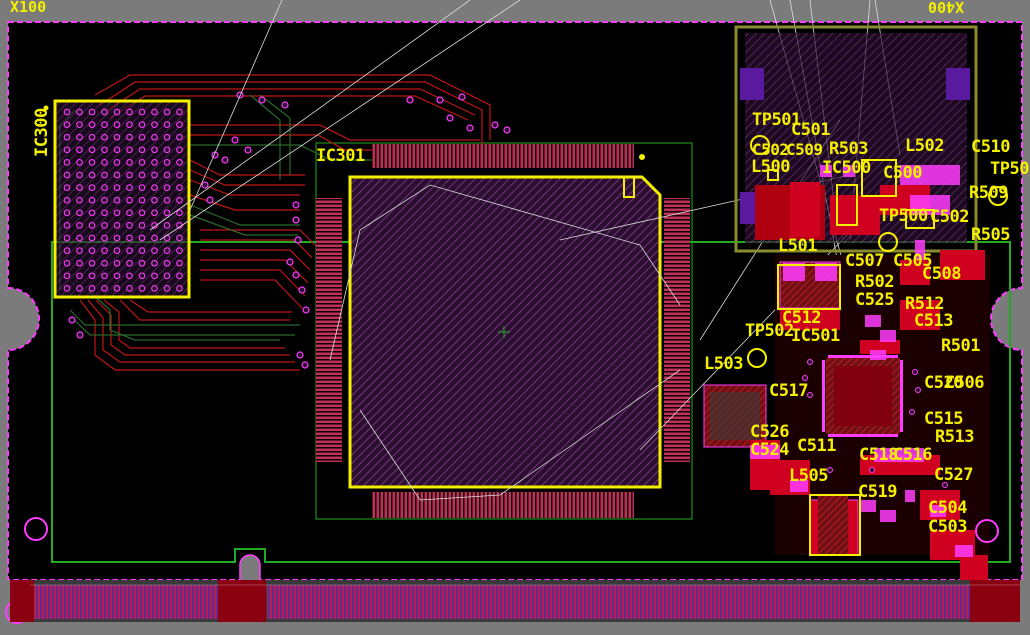  Describe the element at coordinates (804, 149) in the screenshot. I see `label-c509: C509` at that location.